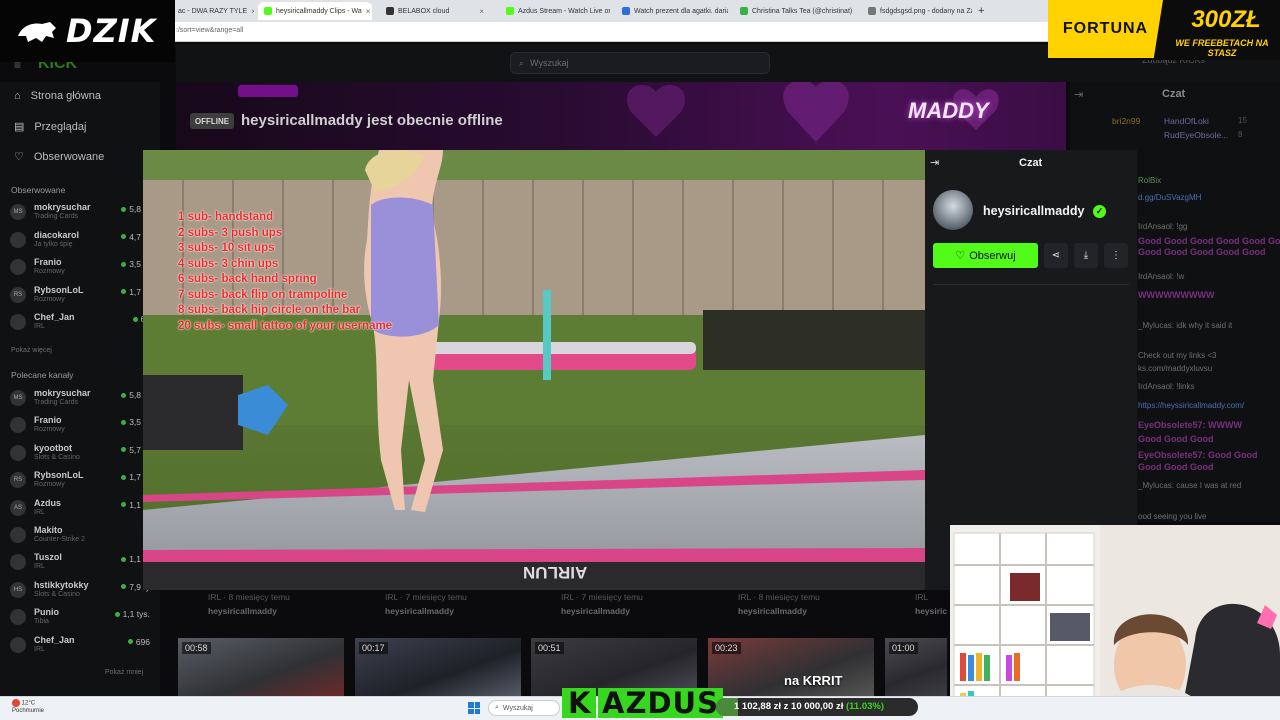  Describe the element at coordinates (1033, 211) in the screenshot. I see `channel-name: heysiricallmaddy` at that location.